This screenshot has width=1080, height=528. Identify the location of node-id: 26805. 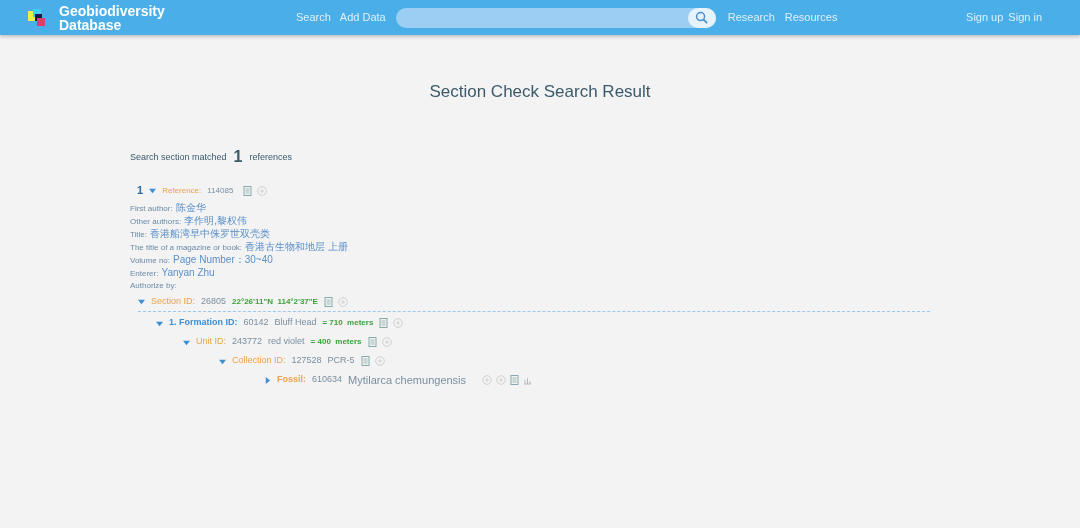
(214, 301).